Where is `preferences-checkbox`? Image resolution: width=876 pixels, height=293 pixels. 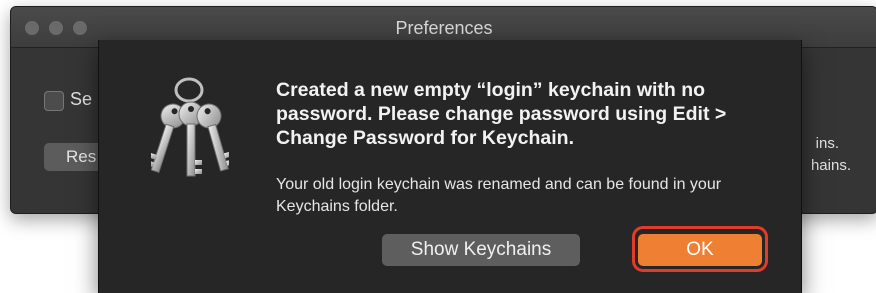
preferences-checkbox is located at coordinates (54, 101).